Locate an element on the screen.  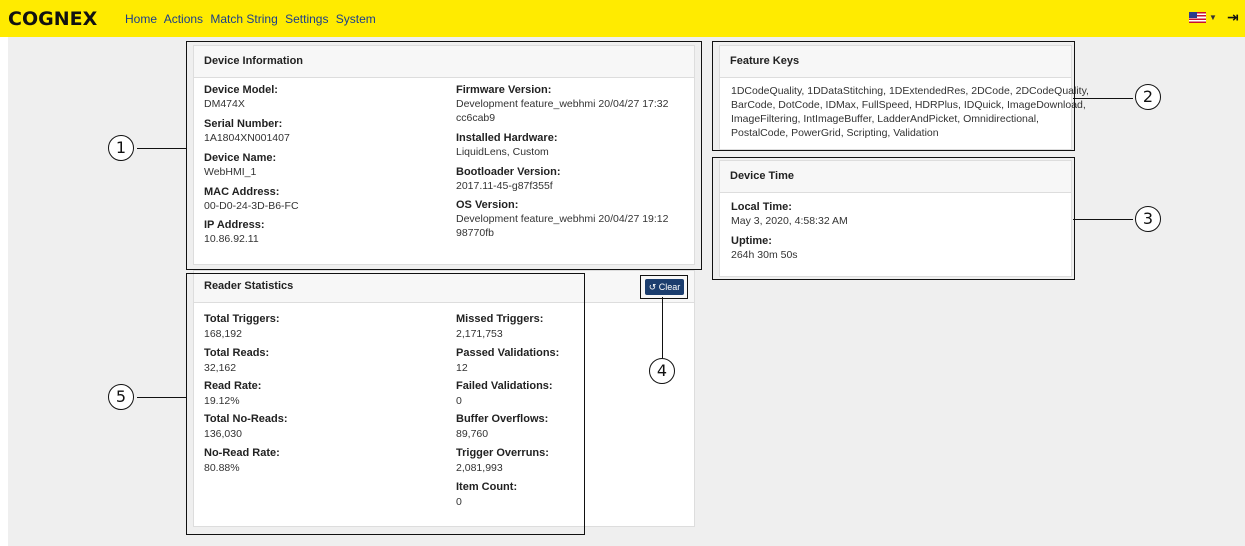
device-model-label: Device Model: is located at coordinates (241, 90).